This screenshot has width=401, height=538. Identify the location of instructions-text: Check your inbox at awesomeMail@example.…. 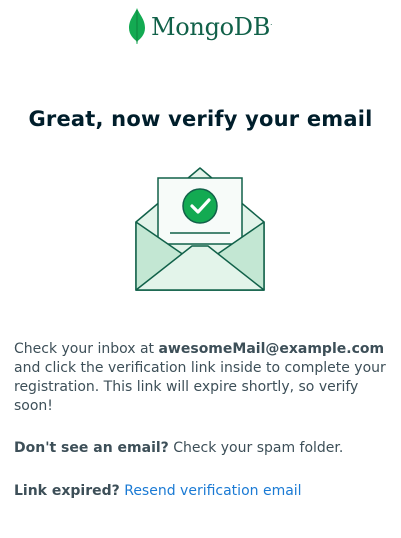
(200, 377).